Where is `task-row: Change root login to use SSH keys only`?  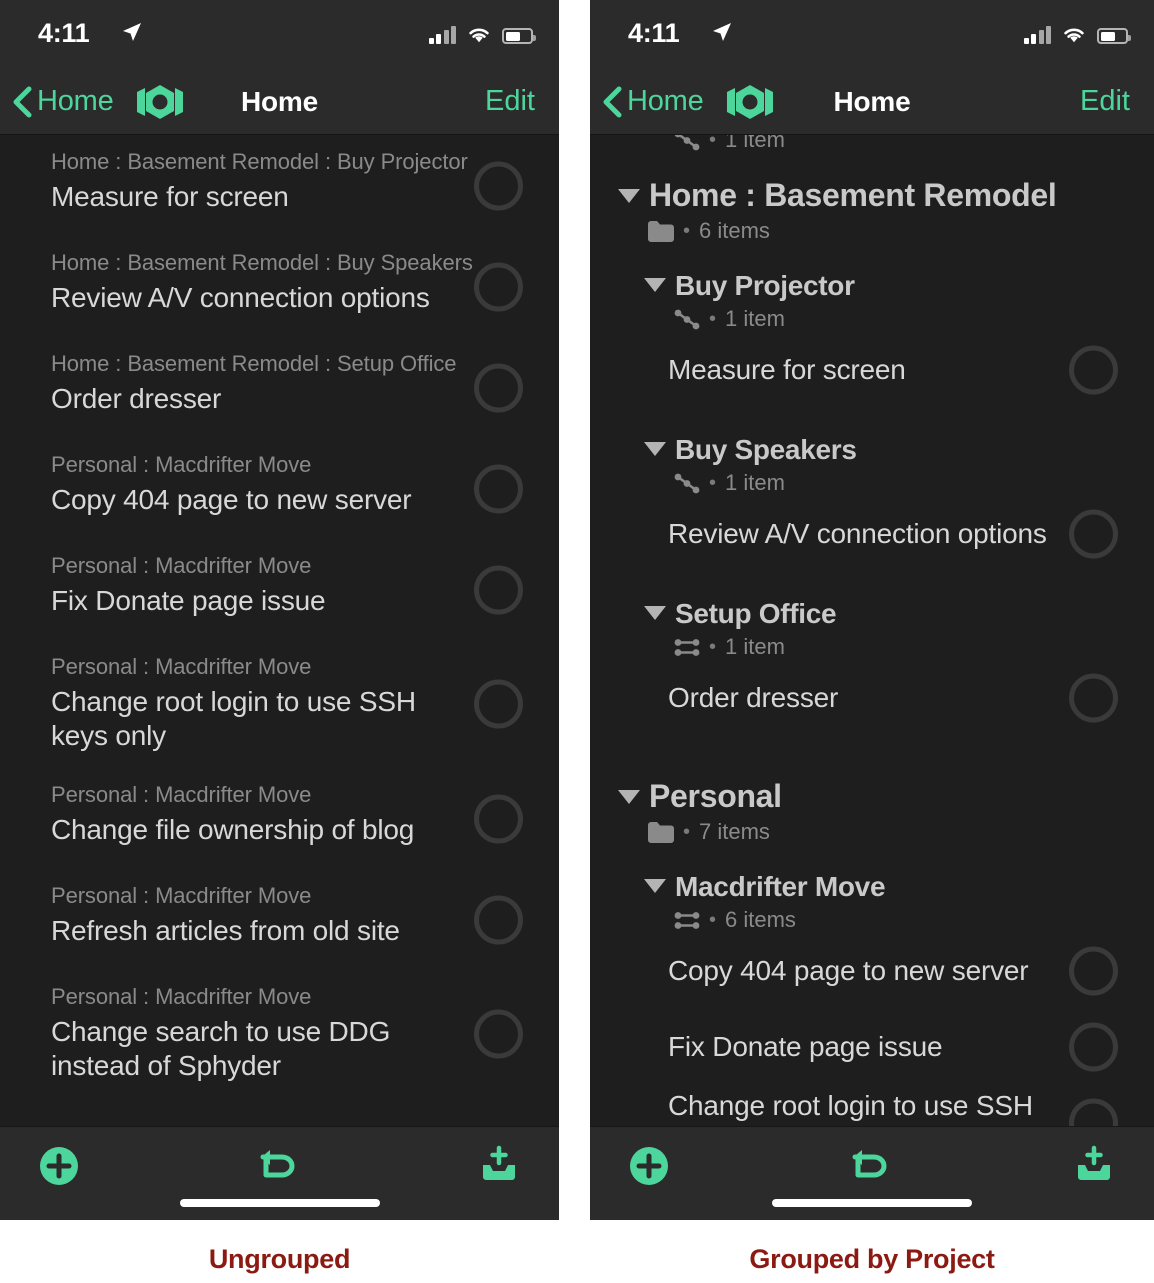 task-row: Change root login to use SSH keys only is located at coordinates (872, 1105).